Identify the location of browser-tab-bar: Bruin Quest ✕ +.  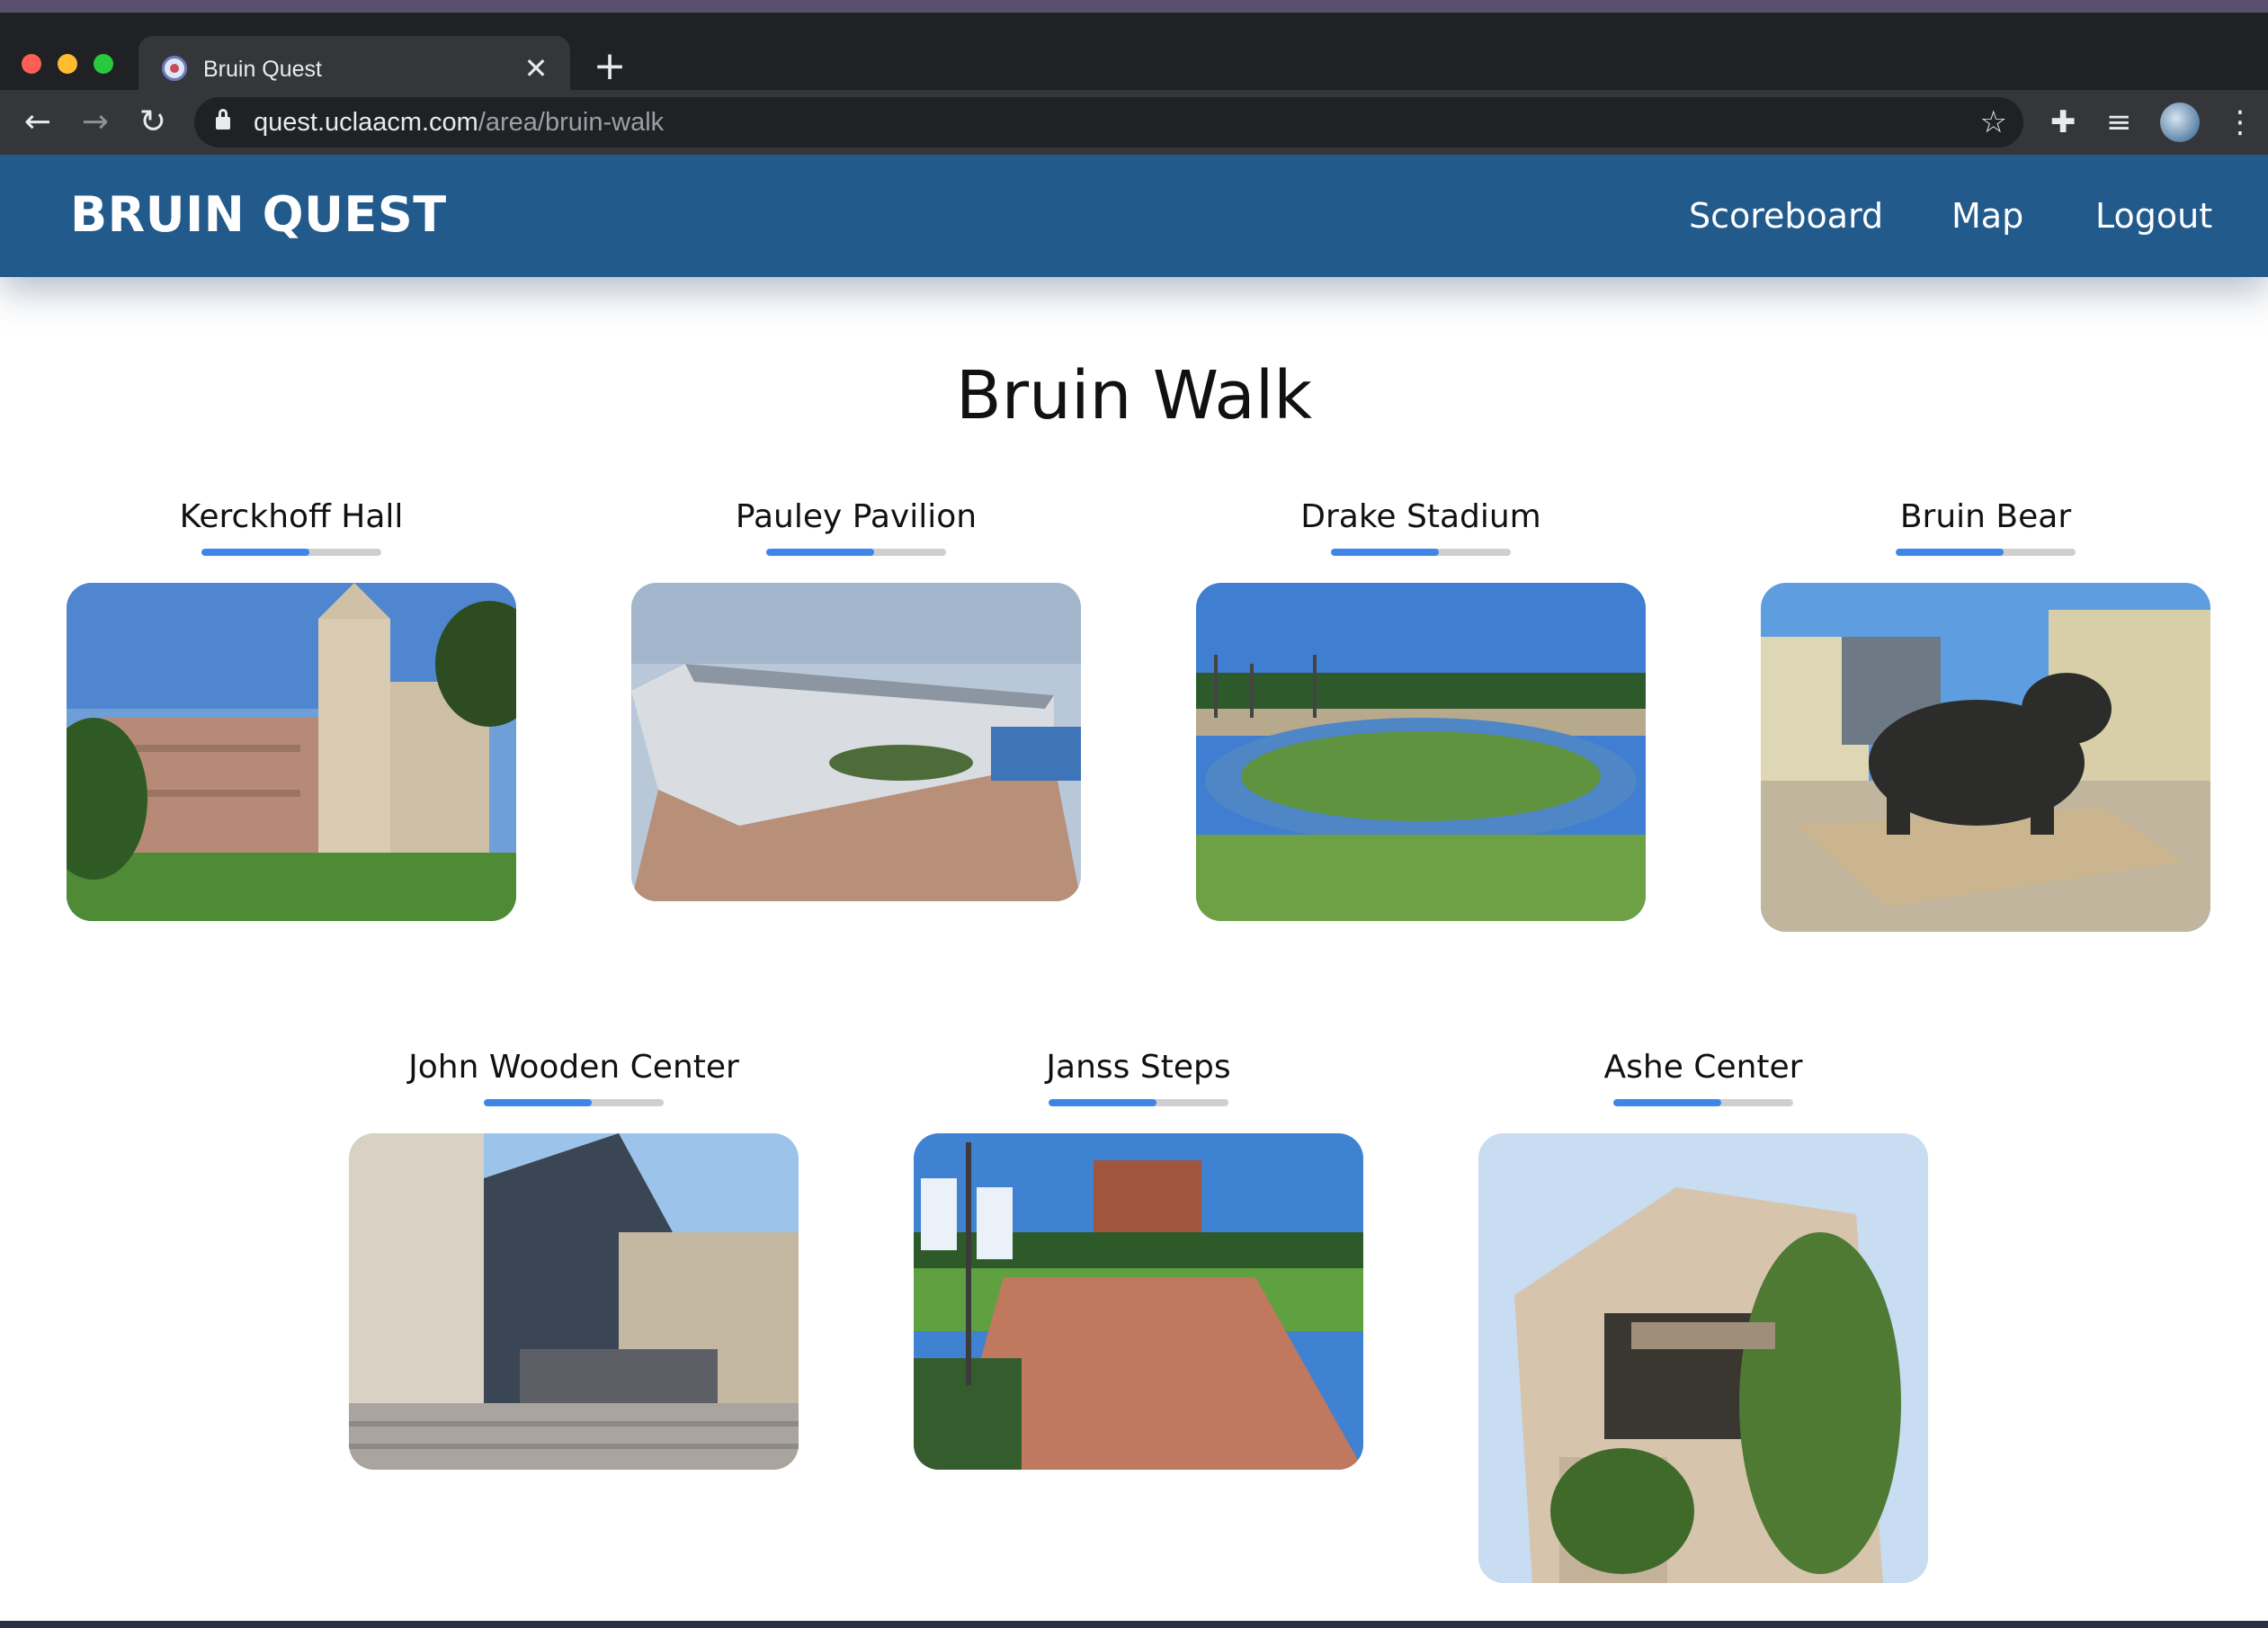
(1134, 58).